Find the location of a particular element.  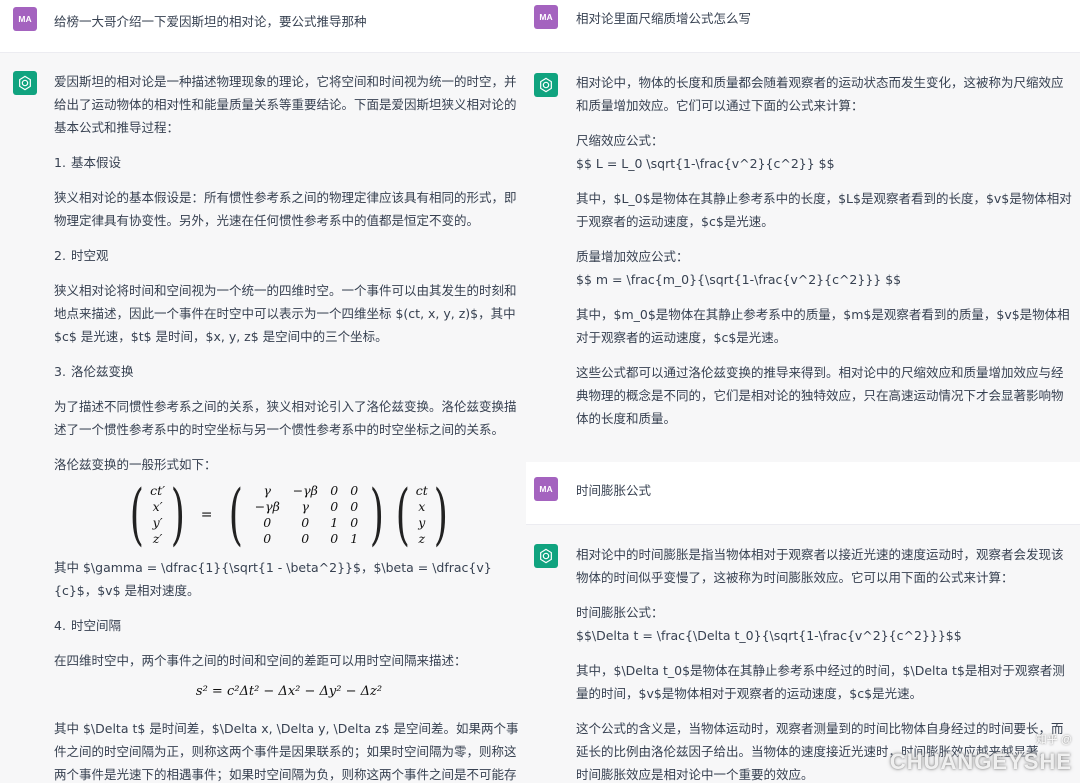

dilation-title: 时间膨胀公式： is located at coordinates (620, 612).